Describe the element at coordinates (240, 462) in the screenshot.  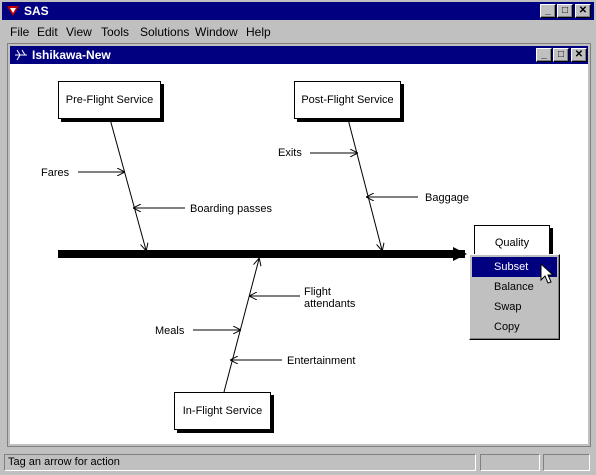
I see `status-message: Tag an arrow for action` at that location.